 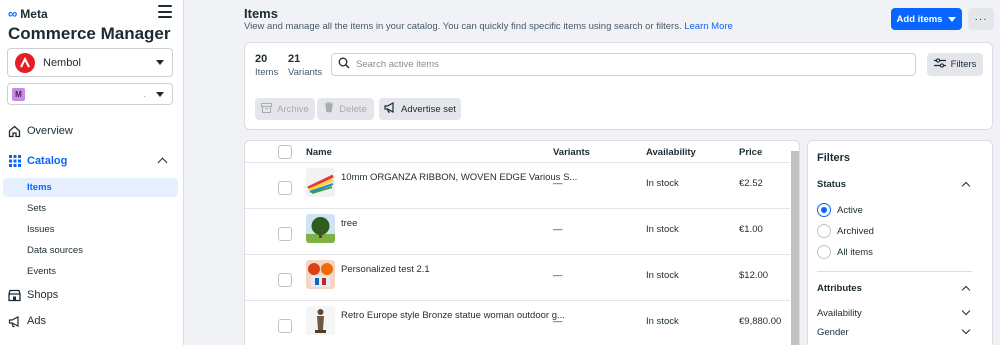 What do you see at coordinates (90, 62) in the screenshot?
I see `business-selector: Nembol` at bounding box center [90, 62].